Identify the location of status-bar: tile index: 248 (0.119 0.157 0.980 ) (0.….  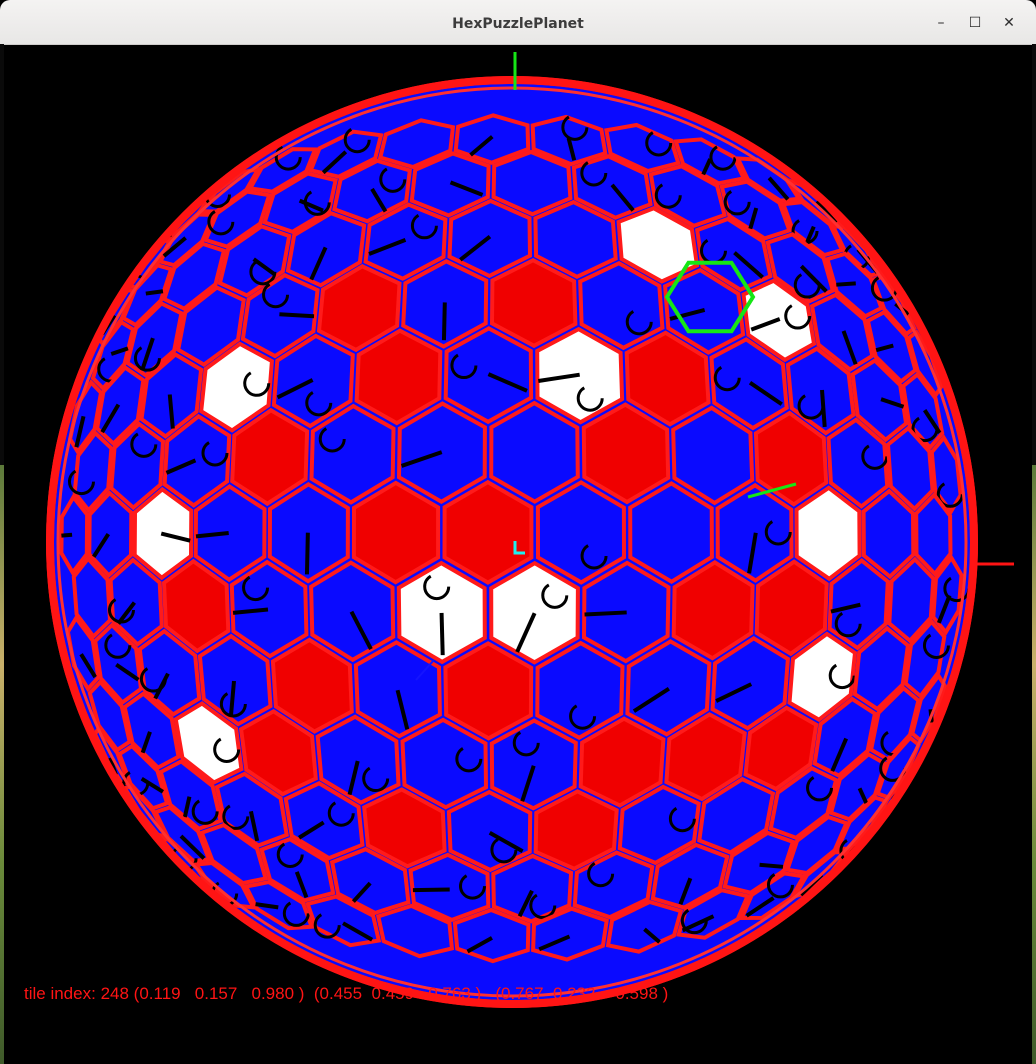
(346, 994).